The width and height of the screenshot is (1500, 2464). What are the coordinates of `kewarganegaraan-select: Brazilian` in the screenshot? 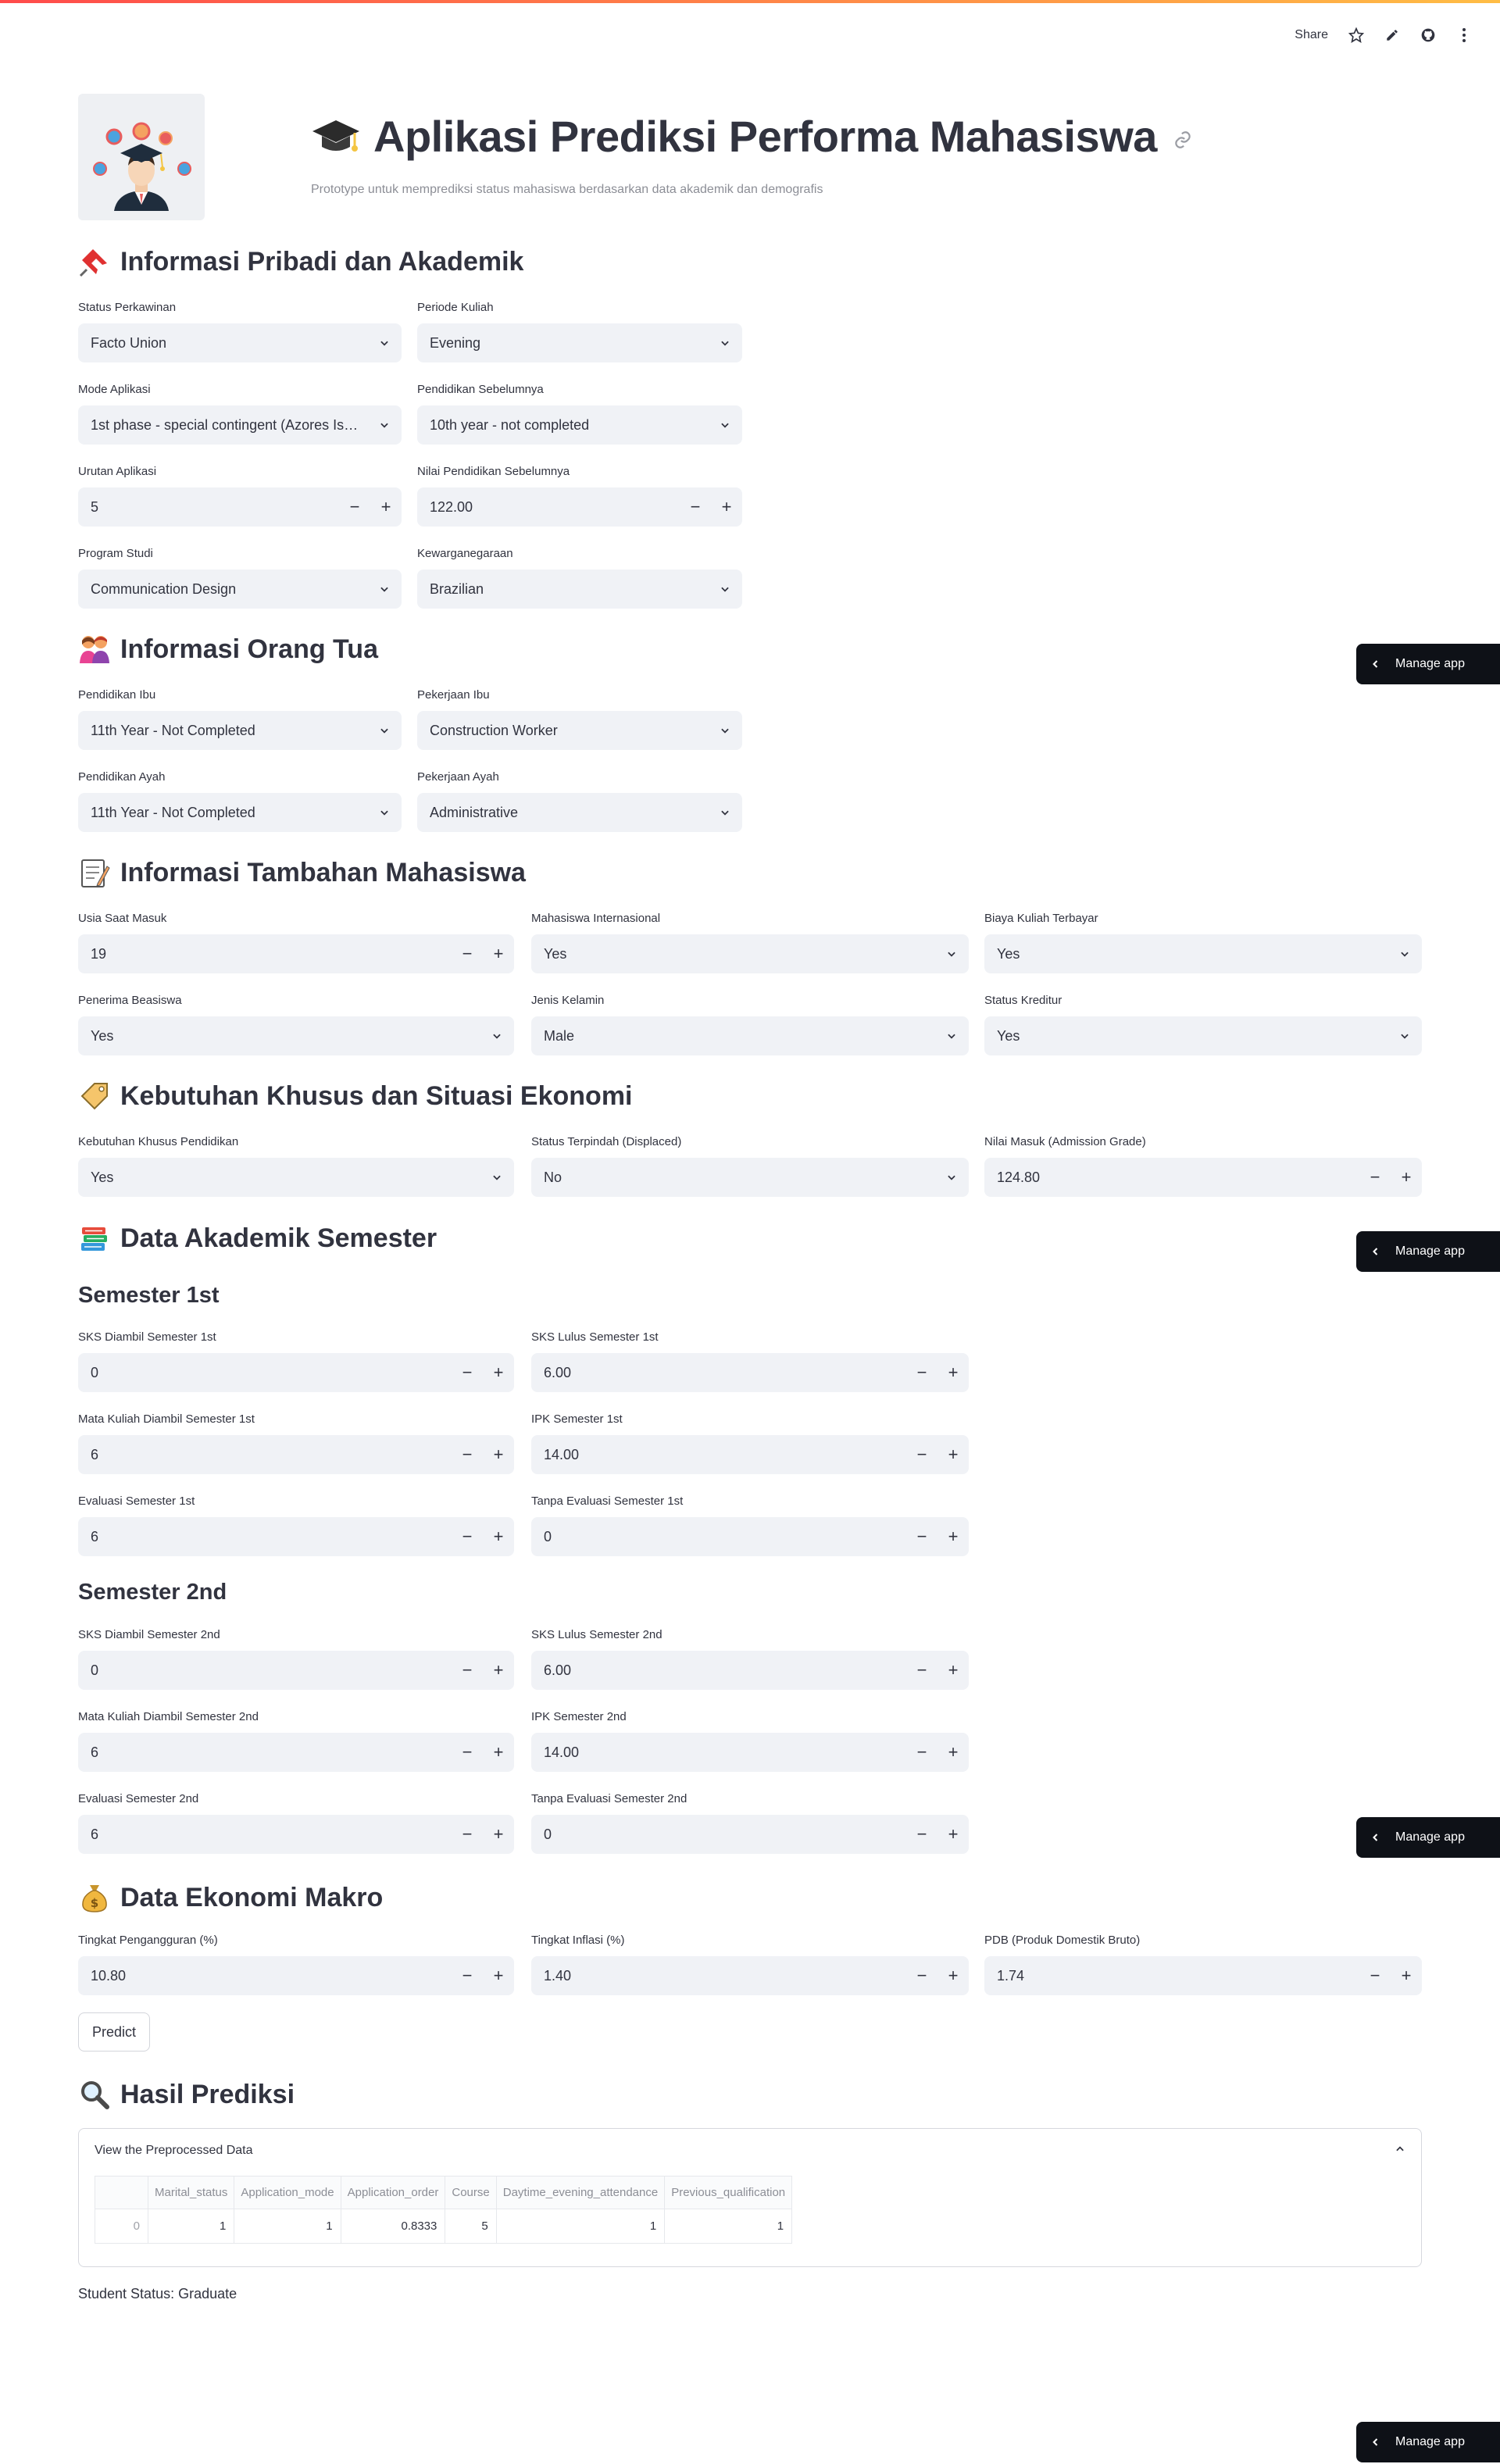 It's located at (579, 589).